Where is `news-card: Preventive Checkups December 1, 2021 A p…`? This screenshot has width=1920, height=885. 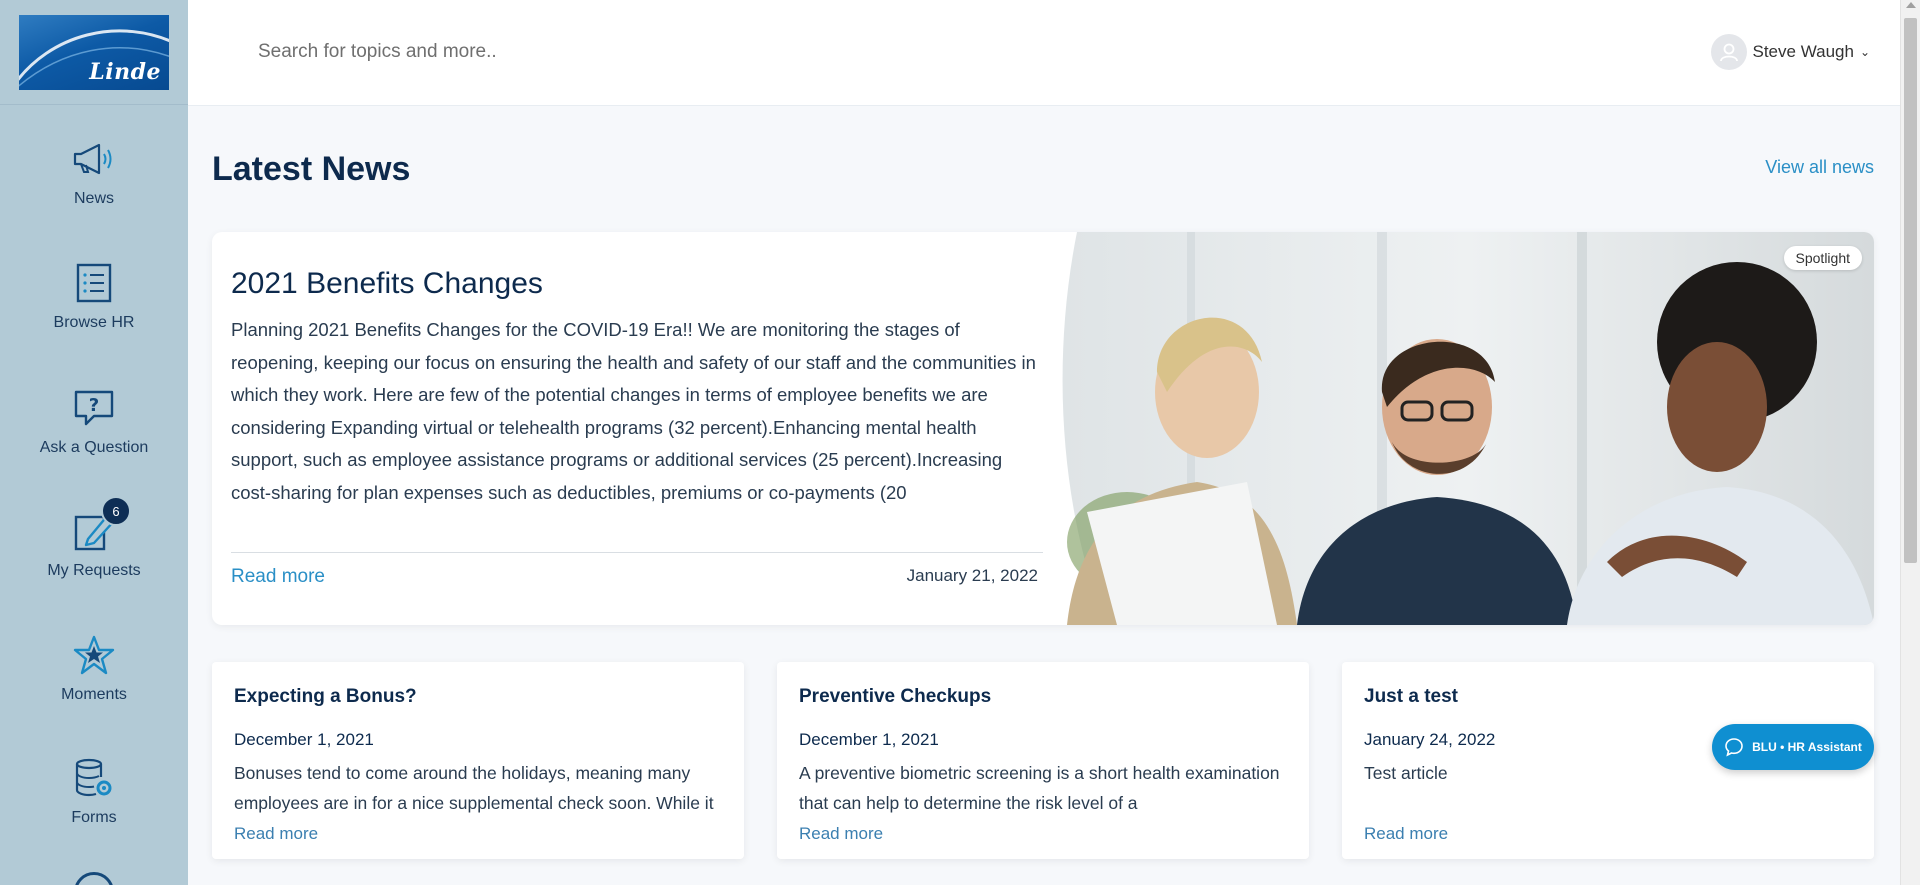
news-card: Preventive Checkups December 1, 2021 A p… is located at coordinates (1043, 760).